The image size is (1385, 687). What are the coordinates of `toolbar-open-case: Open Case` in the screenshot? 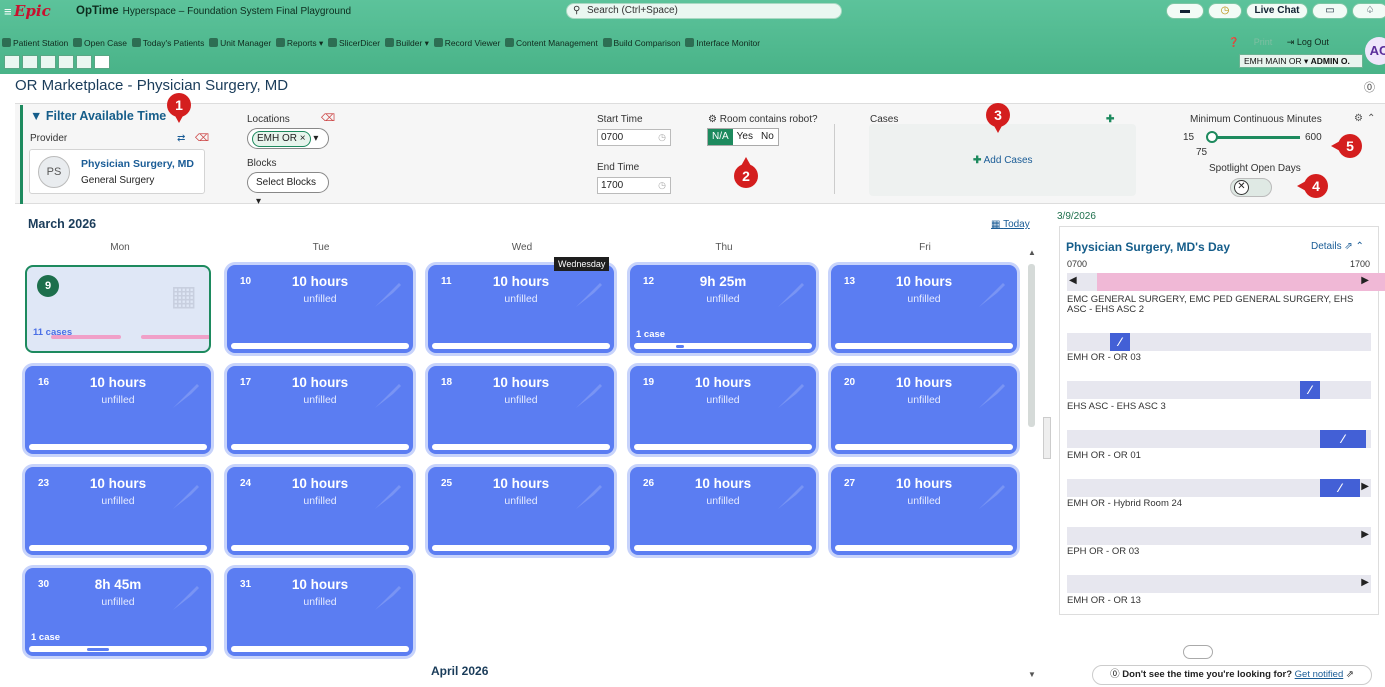 It's located at (100, 43).